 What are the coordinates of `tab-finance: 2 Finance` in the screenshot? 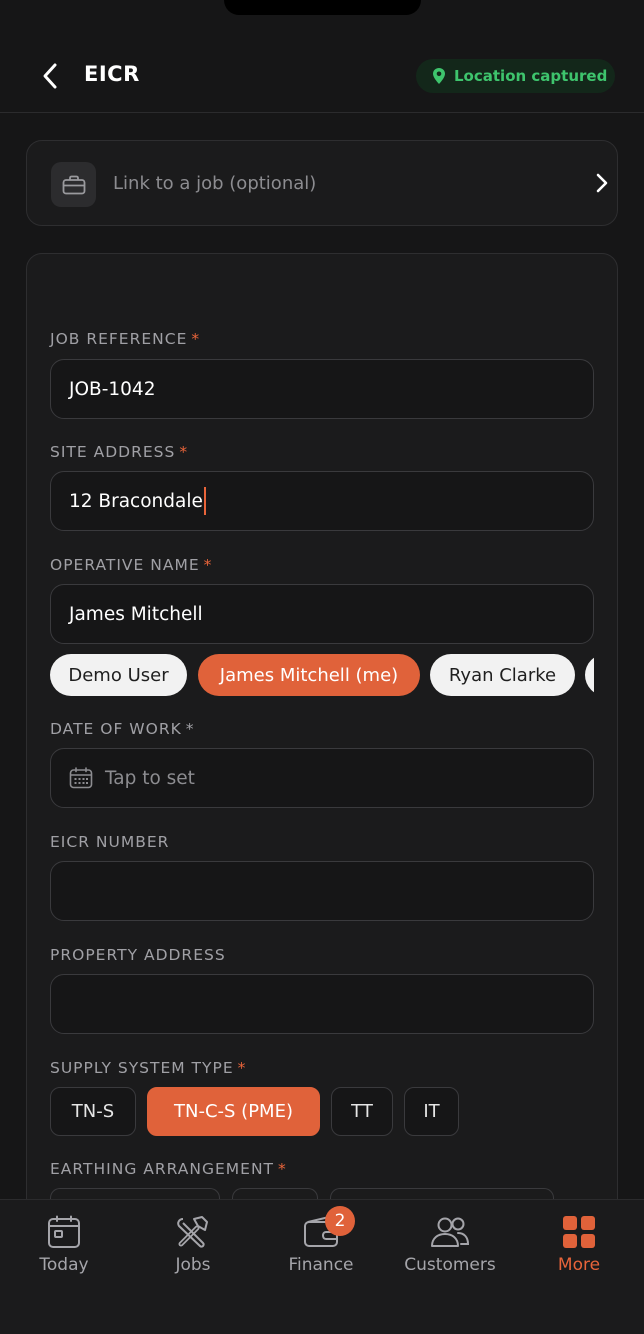 It's located at (321, 1250).